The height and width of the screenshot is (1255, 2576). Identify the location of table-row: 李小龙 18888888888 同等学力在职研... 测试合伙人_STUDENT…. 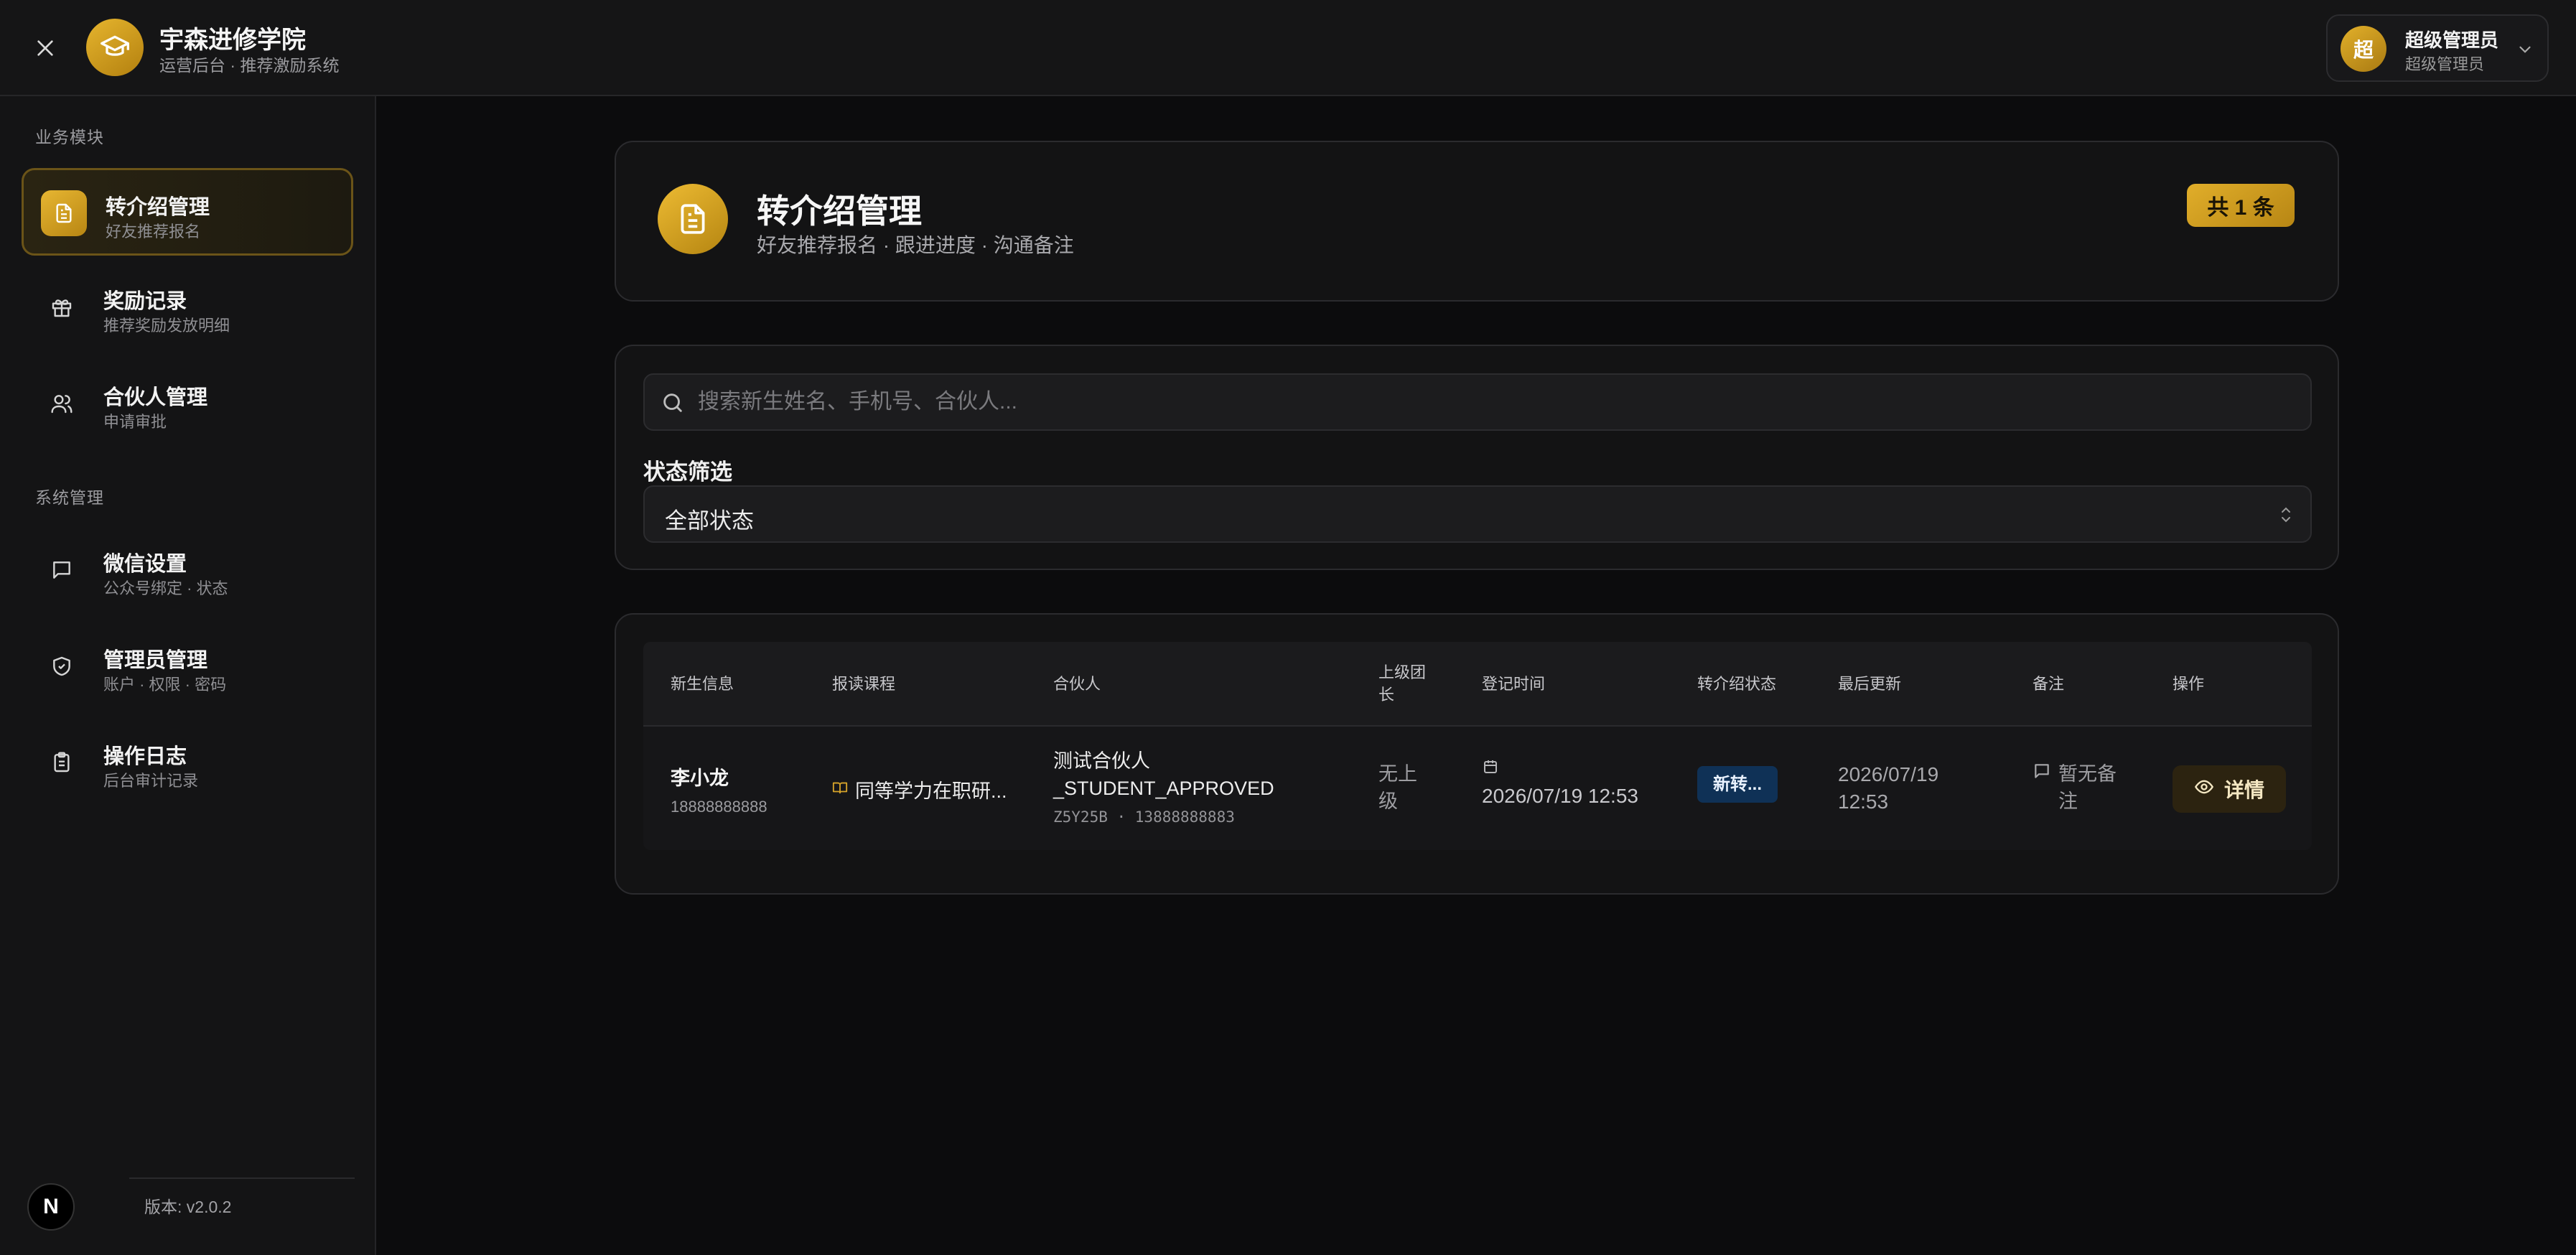
(1477, 788).